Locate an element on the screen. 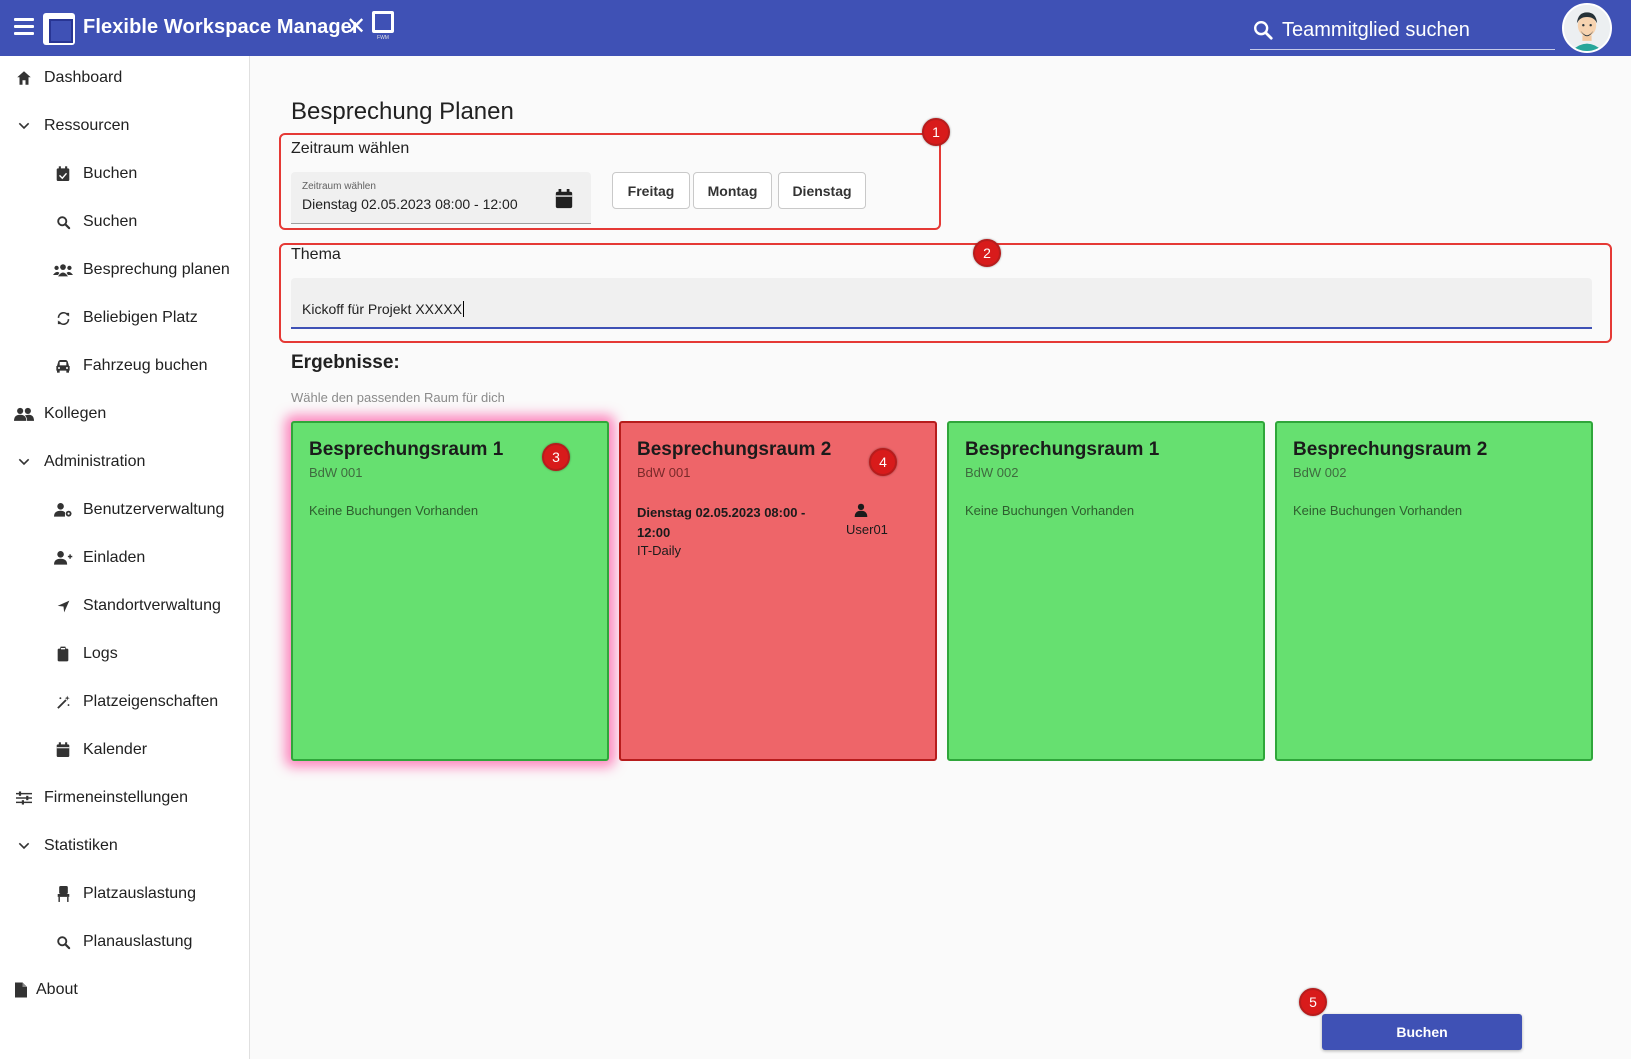  results-subtitle: Wähle den passenden Raum für dich is located at coordinates (398, 397).